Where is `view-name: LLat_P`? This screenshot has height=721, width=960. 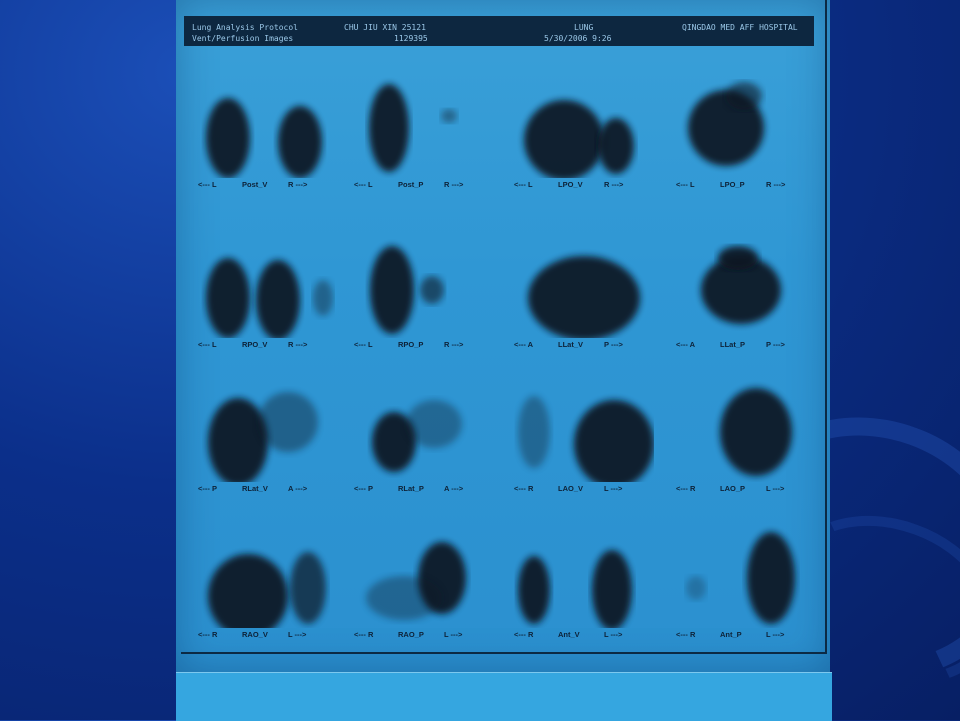 view-name: LLat_P is located at coordinates (733, 344).